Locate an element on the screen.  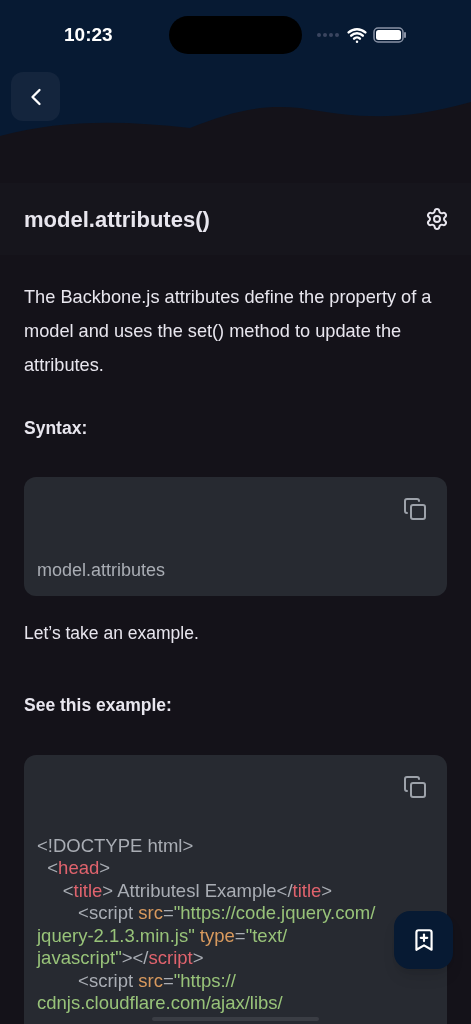
code-line: cdnjs.cloudflare.com/ajax/libs/ is located at coordinates (160, 1003).